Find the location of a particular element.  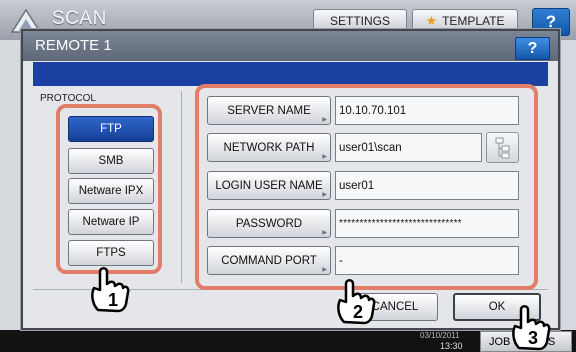

date-display: 03/10/2011 is located at coordinates (440, 335).